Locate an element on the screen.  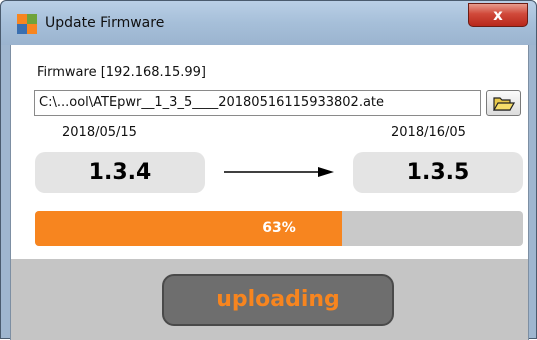
title-bar: Update Firmware x is located at coordinates (268, 23).